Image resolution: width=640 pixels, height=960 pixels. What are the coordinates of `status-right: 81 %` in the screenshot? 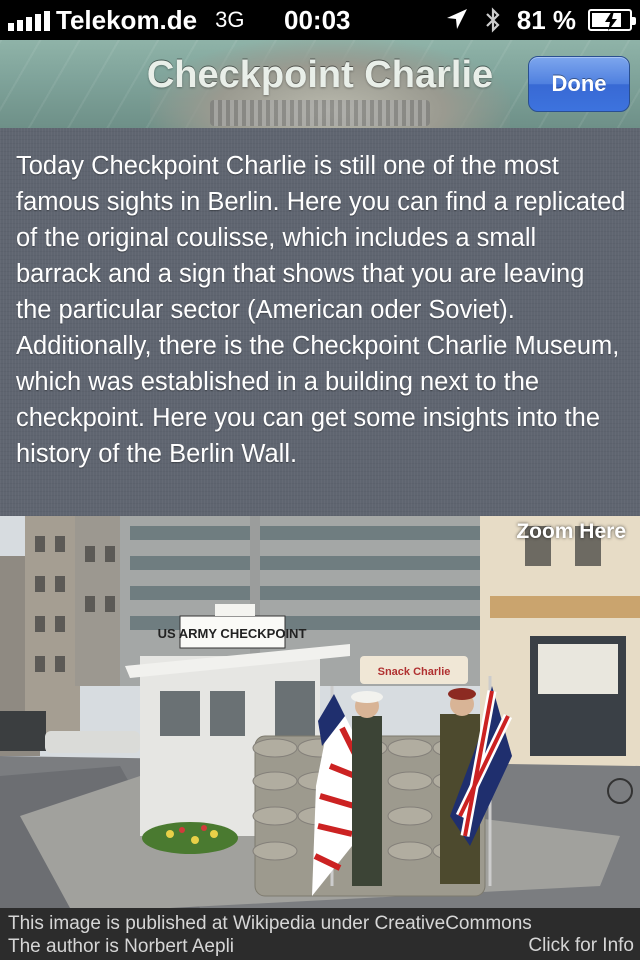 It's located at (540, 20).